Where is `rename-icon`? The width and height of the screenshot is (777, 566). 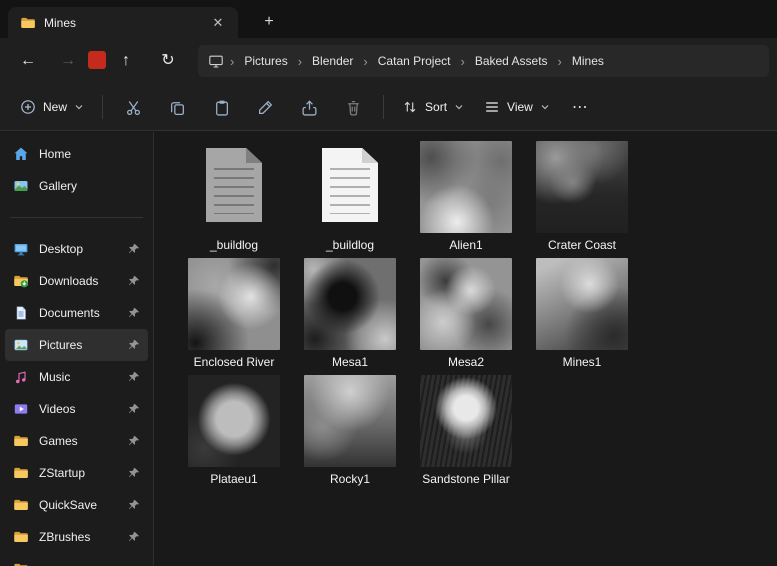
rename-icon is located at coordinates (265, 107).